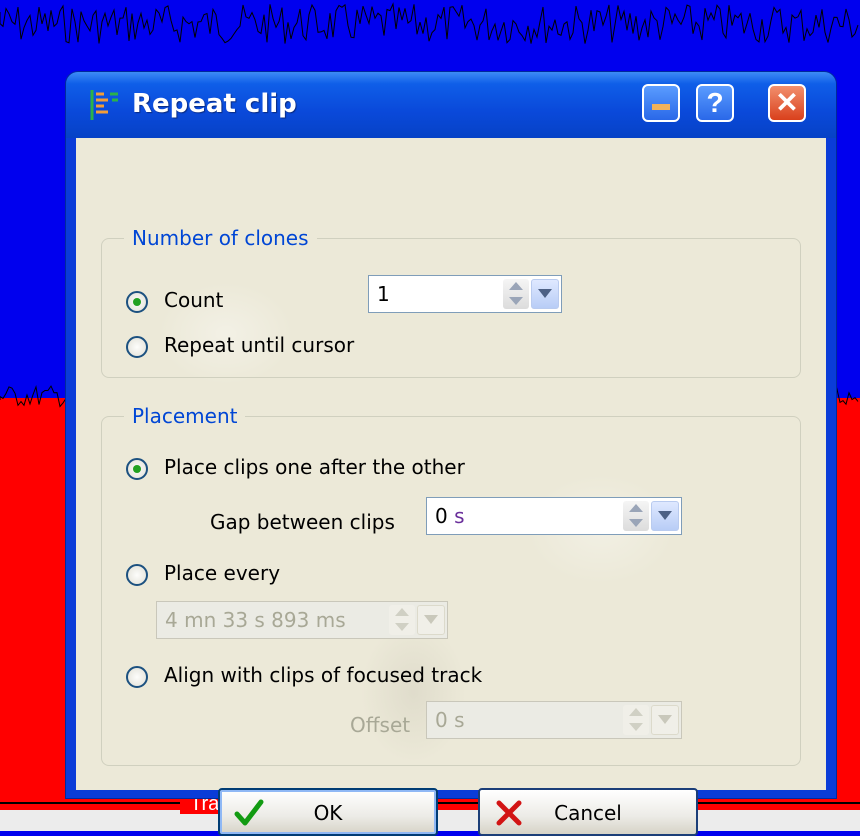 Image resolution: width=860 pixels, height=836 pixels. I want to click on cancel-label: Cancel, so click(588, 813).